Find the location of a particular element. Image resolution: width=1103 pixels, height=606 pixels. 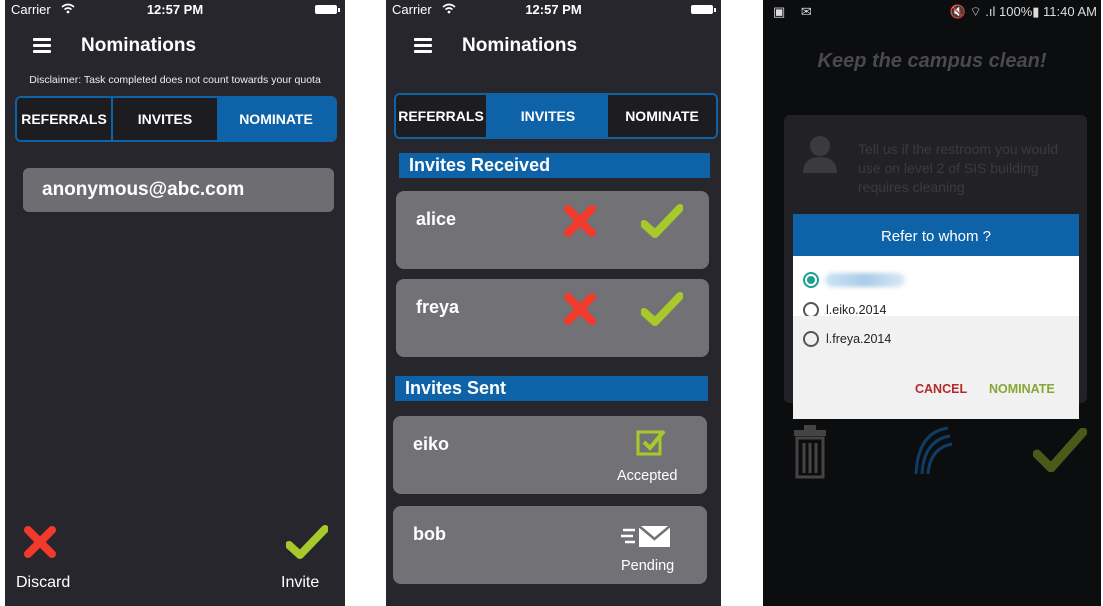

status-badge: Pending is located at coordinates (648, 566).